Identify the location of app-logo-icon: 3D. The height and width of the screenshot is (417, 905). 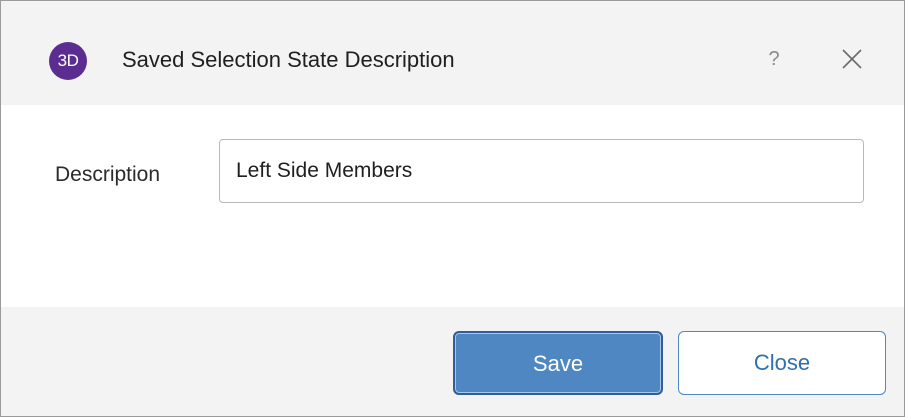
(68, 61).